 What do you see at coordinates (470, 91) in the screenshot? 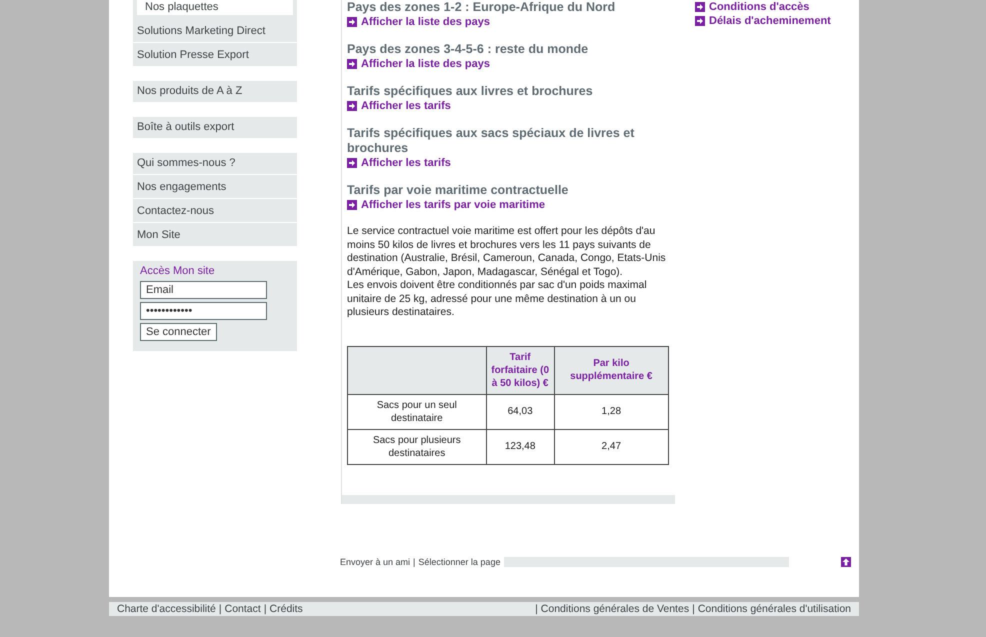
I see `section-heading: Tarifs spécifiques aux livres et brochures` at bounding box center [470, 91].